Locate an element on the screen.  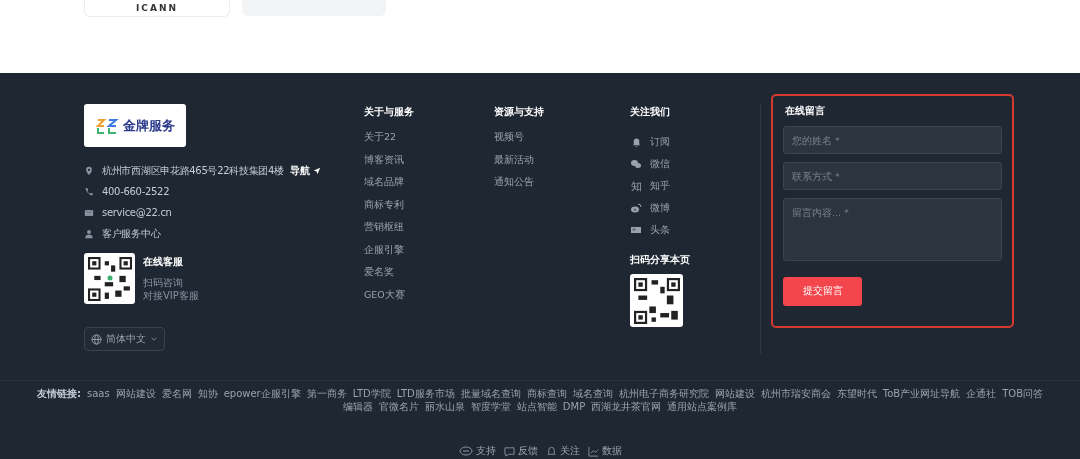
input-field: 您的姓名 * is located at coordinates (892, 140).